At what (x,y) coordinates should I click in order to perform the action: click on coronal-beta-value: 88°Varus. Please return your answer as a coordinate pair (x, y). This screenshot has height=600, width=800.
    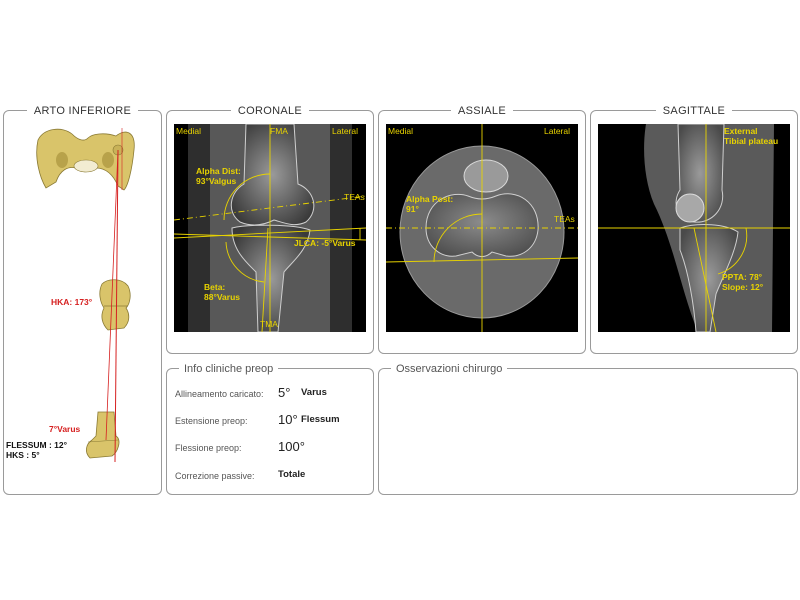
    Looking at the image, I should click on (222, 297).